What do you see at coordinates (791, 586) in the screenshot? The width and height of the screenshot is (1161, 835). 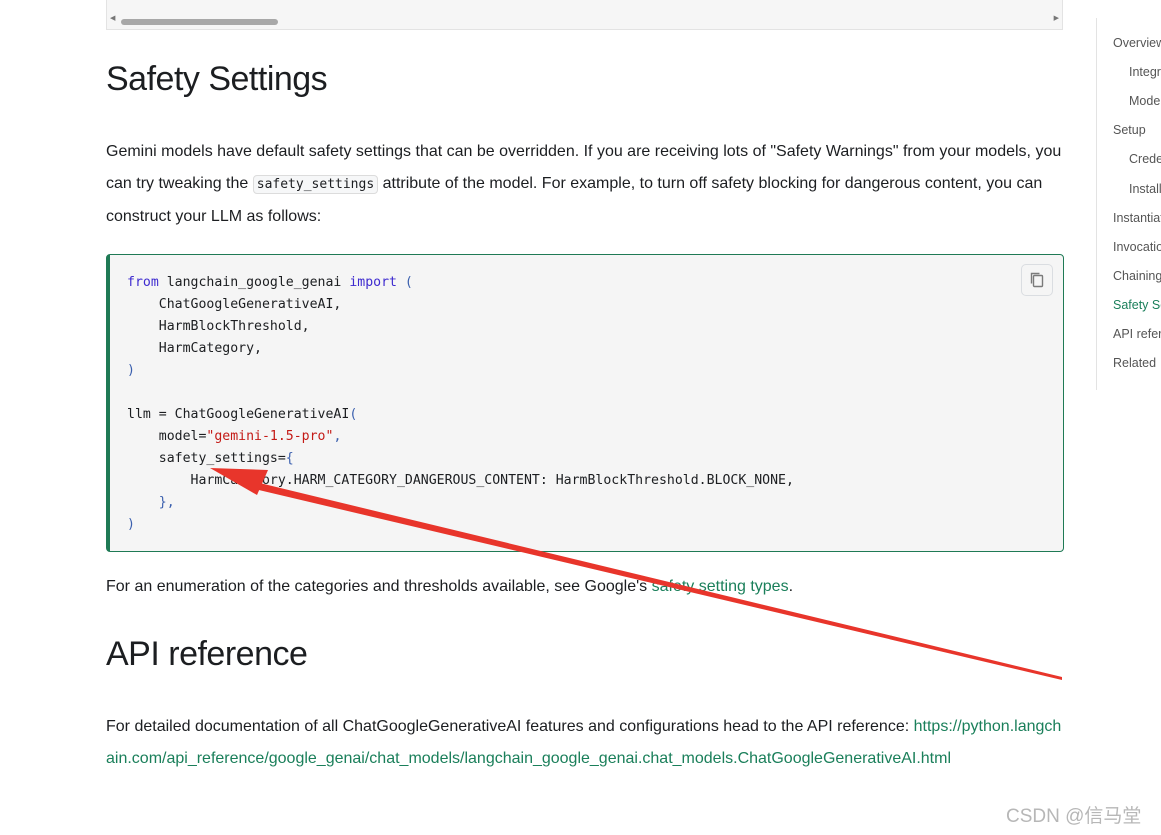 I see `paragraph-text: .` at bounding box center [791, 586].